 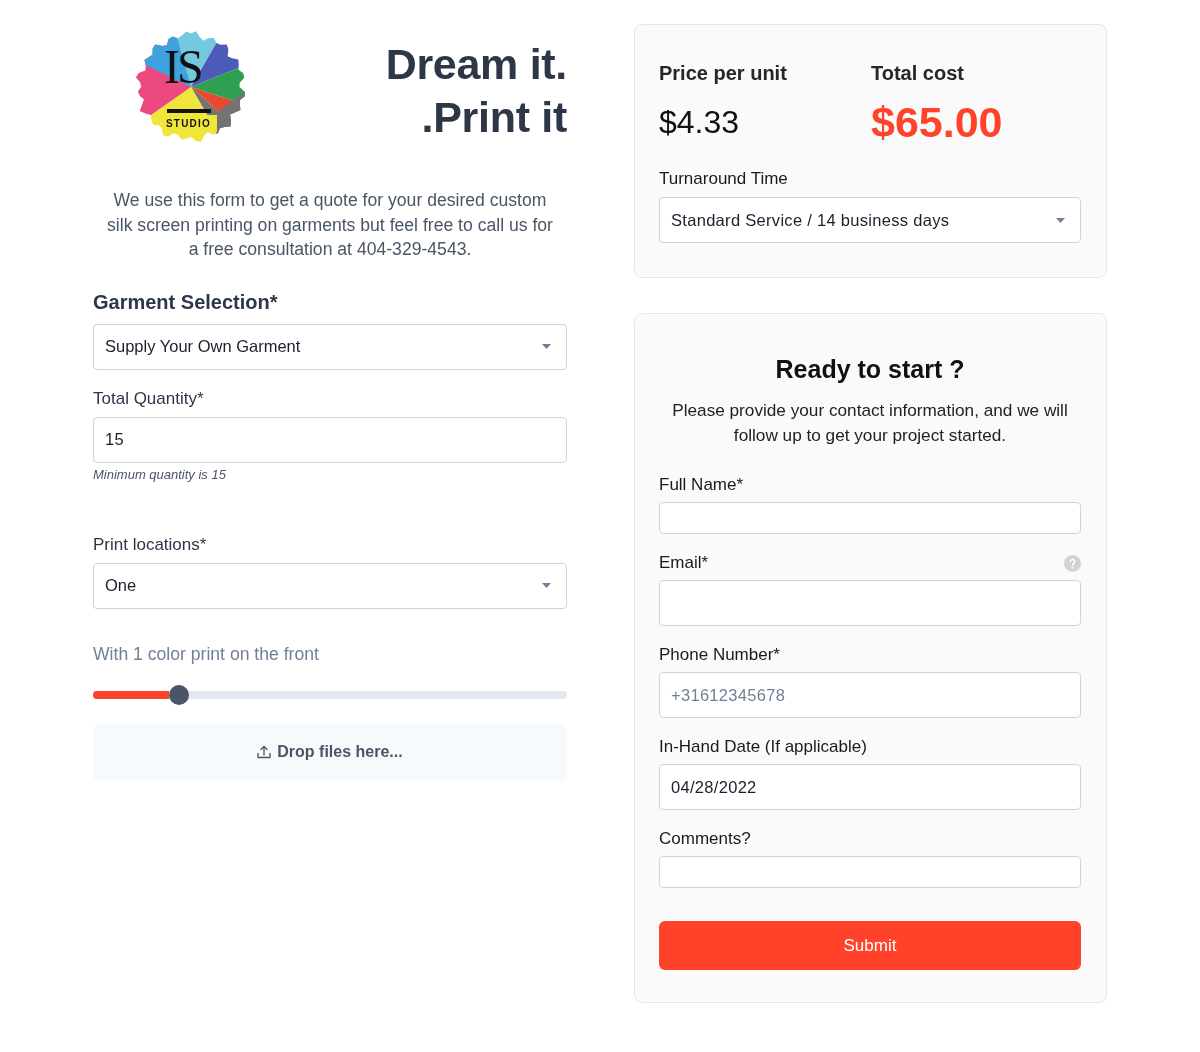 I want to click on email-input, so click(x=870, y=603).